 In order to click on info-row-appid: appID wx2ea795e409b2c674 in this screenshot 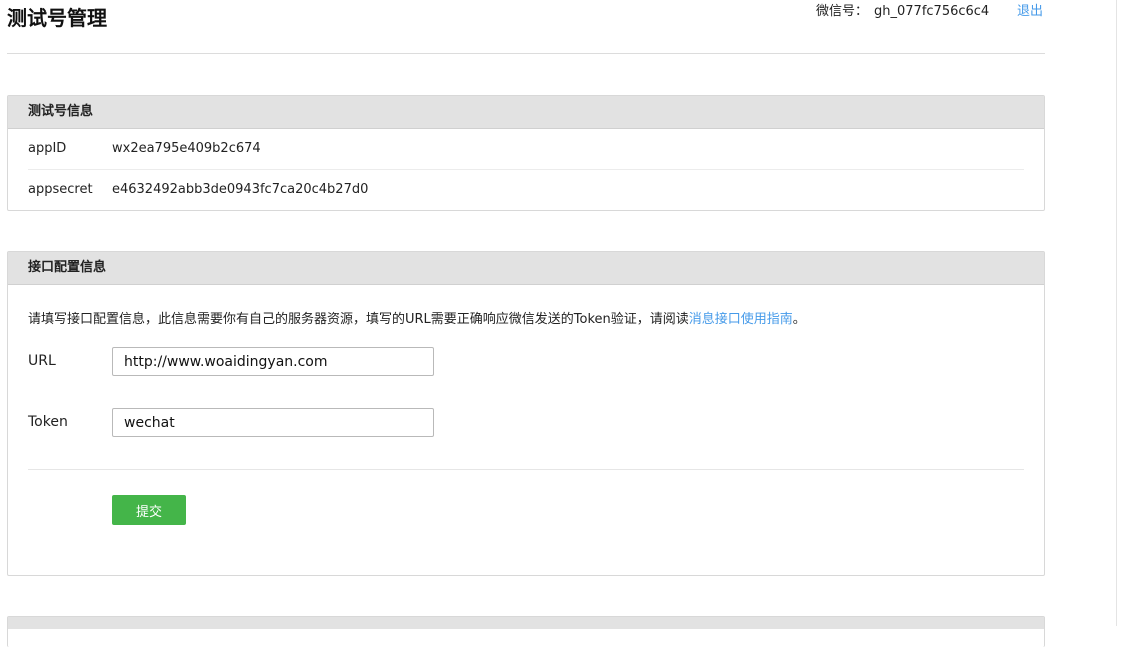, I will do `click(526, 149)`.